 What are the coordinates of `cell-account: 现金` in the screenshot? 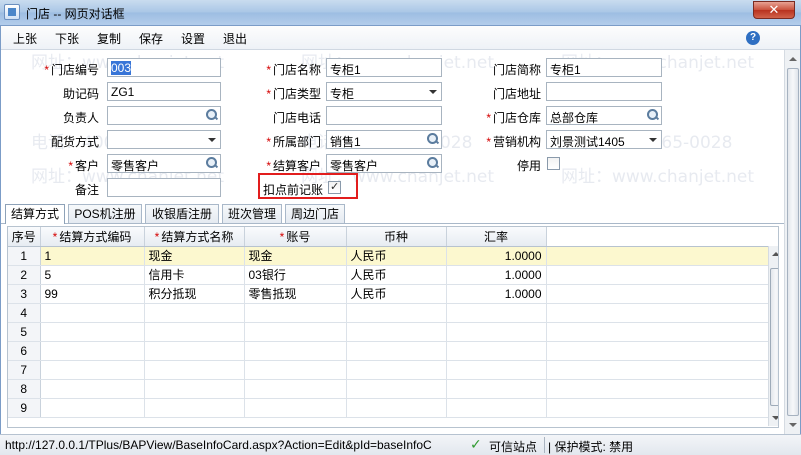 It's located at (295, 256).